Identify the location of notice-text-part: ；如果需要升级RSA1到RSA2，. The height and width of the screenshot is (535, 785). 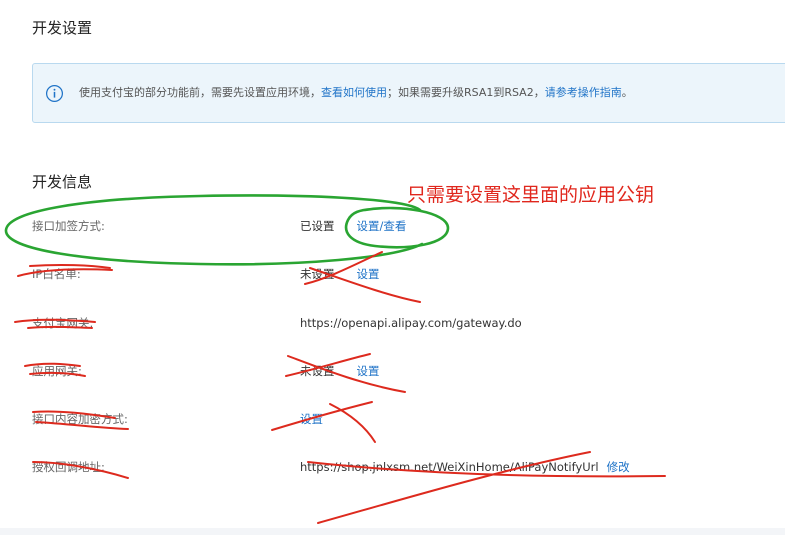
(466, 92).